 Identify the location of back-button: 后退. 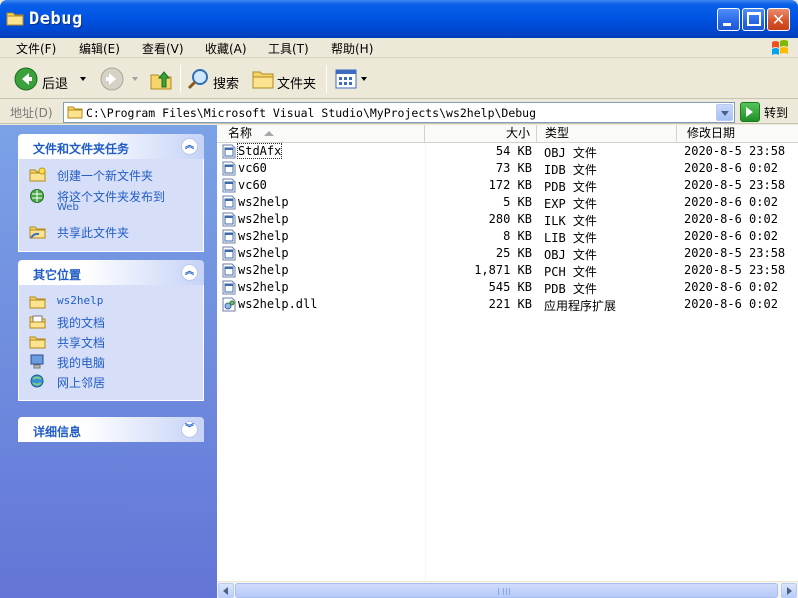
(50, 79).